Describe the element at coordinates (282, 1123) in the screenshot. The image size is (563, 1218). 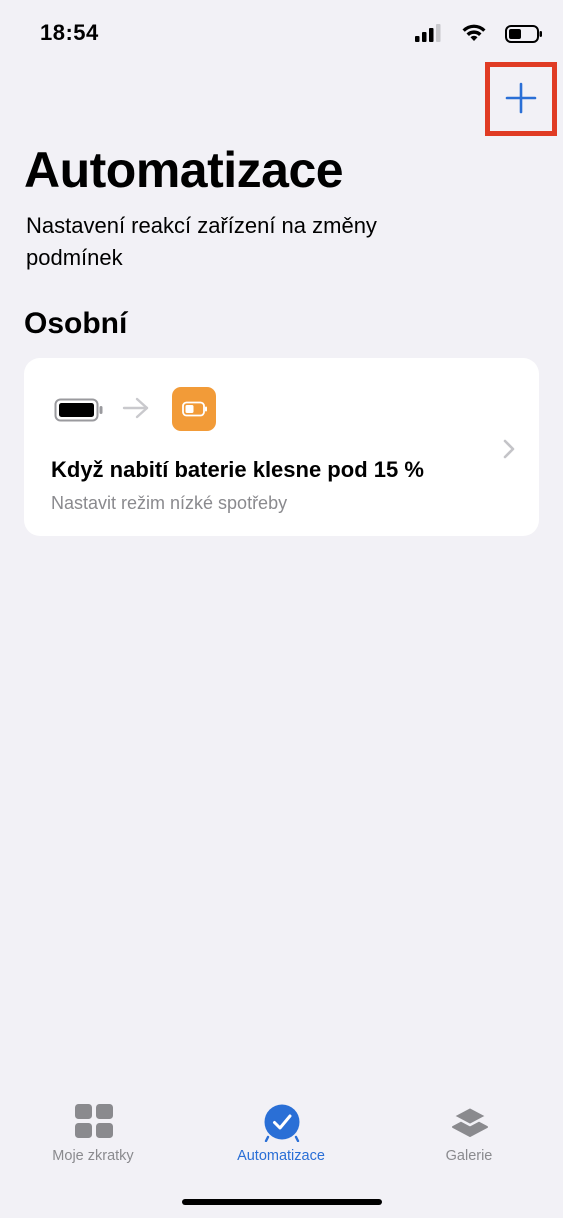
I see `clock-check-icon` at that location.